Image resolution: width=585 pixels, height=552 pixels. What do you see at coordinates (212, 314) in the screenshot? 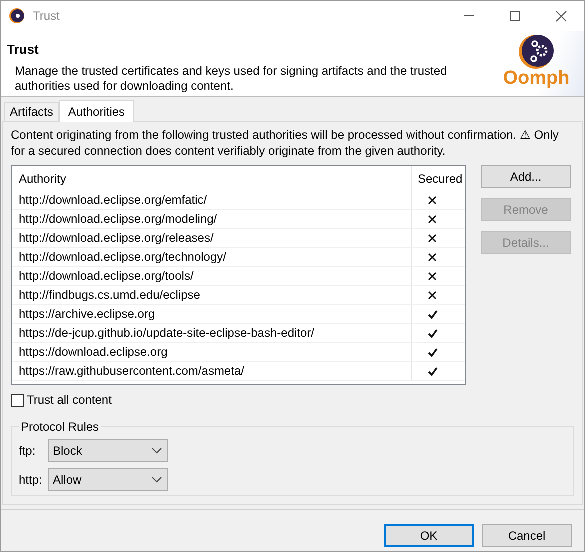
I see `authority-cell: https://archive.eclipse.org` at bounding box center [212, 314].